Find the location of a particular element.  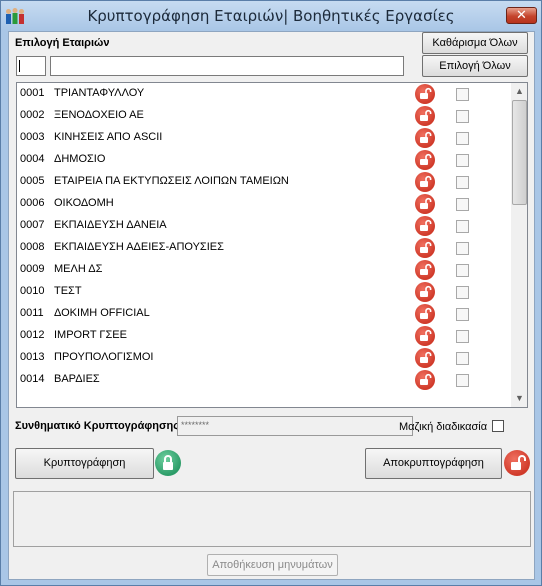

select-all-button: Επιλογή Όλων is located at coordinates (475, 66).